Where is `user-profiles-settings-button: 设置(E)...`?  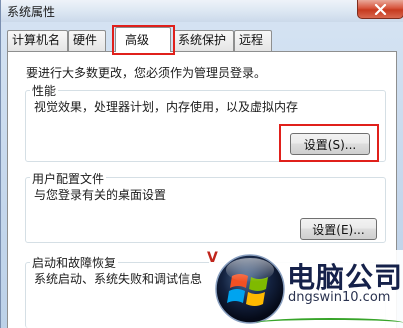 user-profiles-settings-button: 设置(E)... is located at coordinates (338, 229).